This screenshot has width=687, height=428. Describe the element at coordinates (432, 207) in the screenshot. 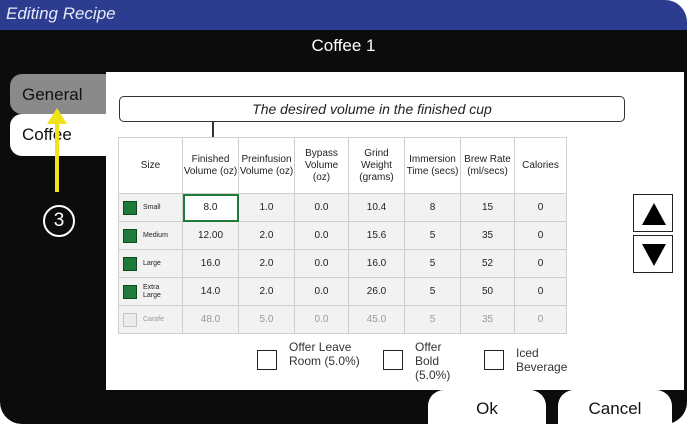

I see `value-cell: 8` at that location.